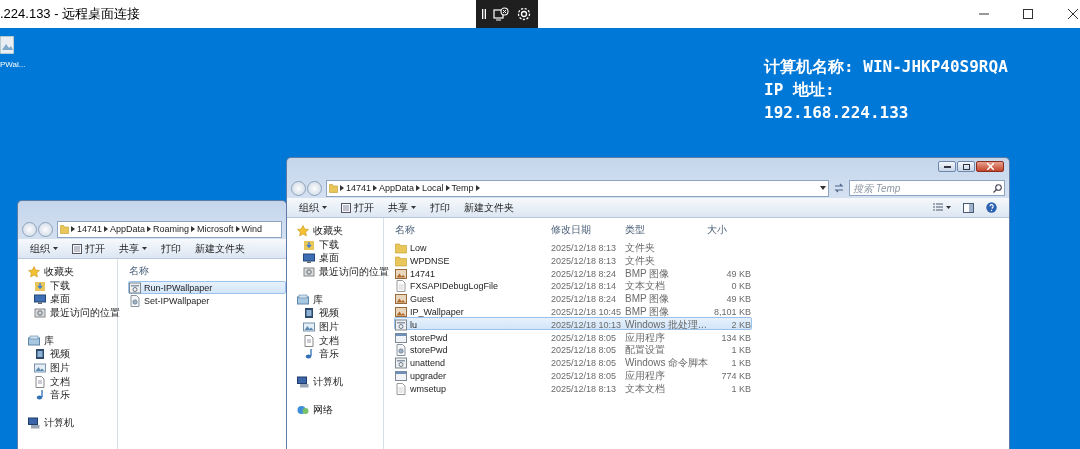 The height and width of the screenshot is (449, 1080). What do you see at coordinates (315, 409) in the screenshot?
I see `navigation-item: 网络` at bounding box center [315, 409].